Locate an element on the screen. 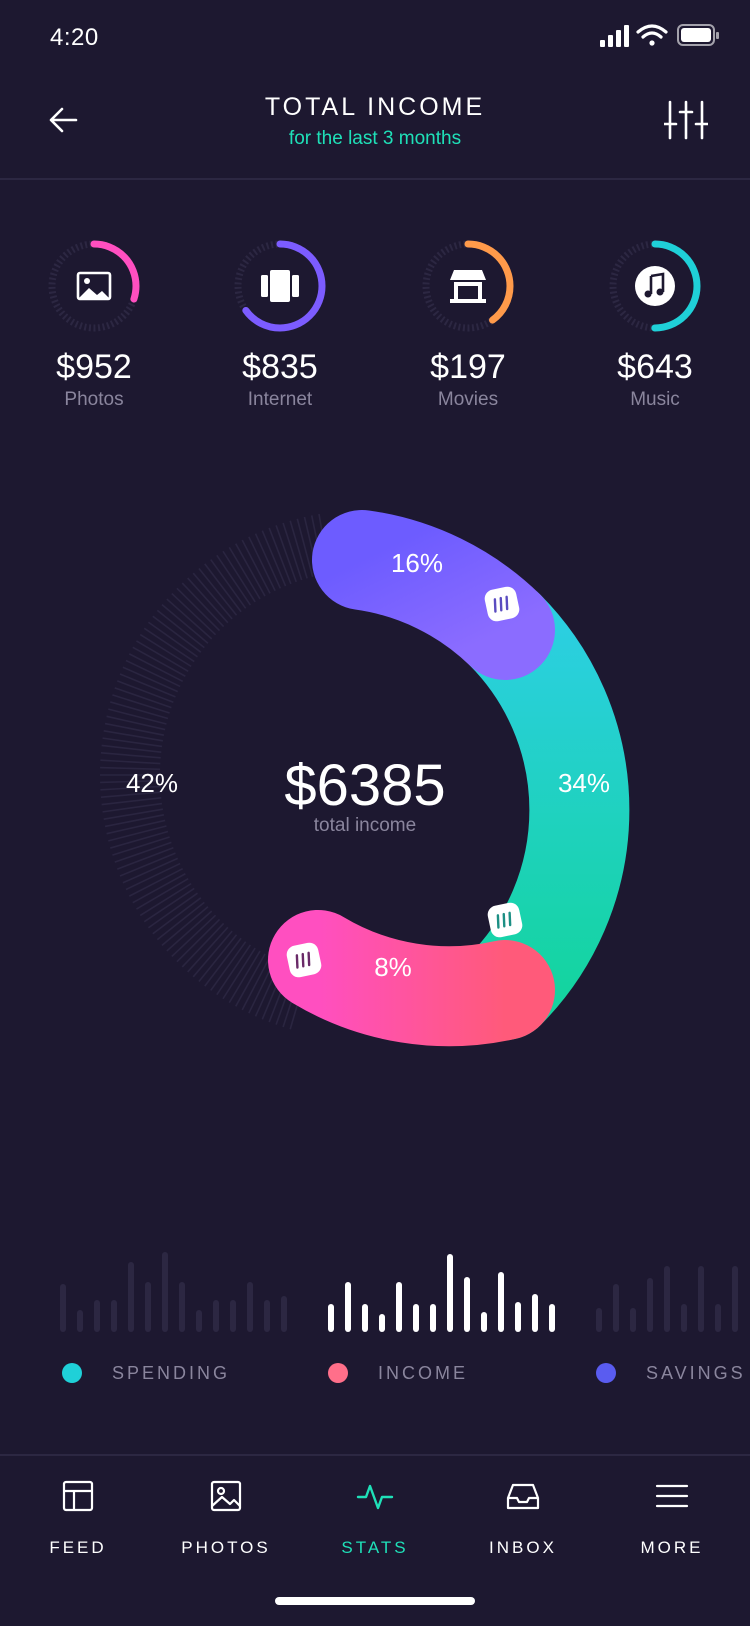 This screenshot has width=750, height=1626. total-income-label: total income is located at coordinates (365, 825).